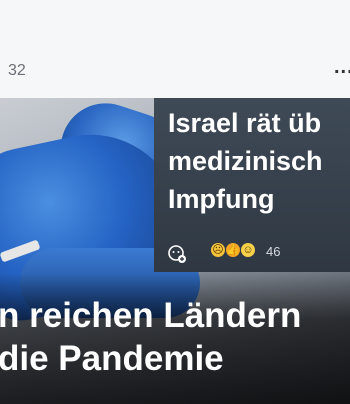 The image size is (350, 404). I want to click on reaction-count: 46, so click(273, 251).